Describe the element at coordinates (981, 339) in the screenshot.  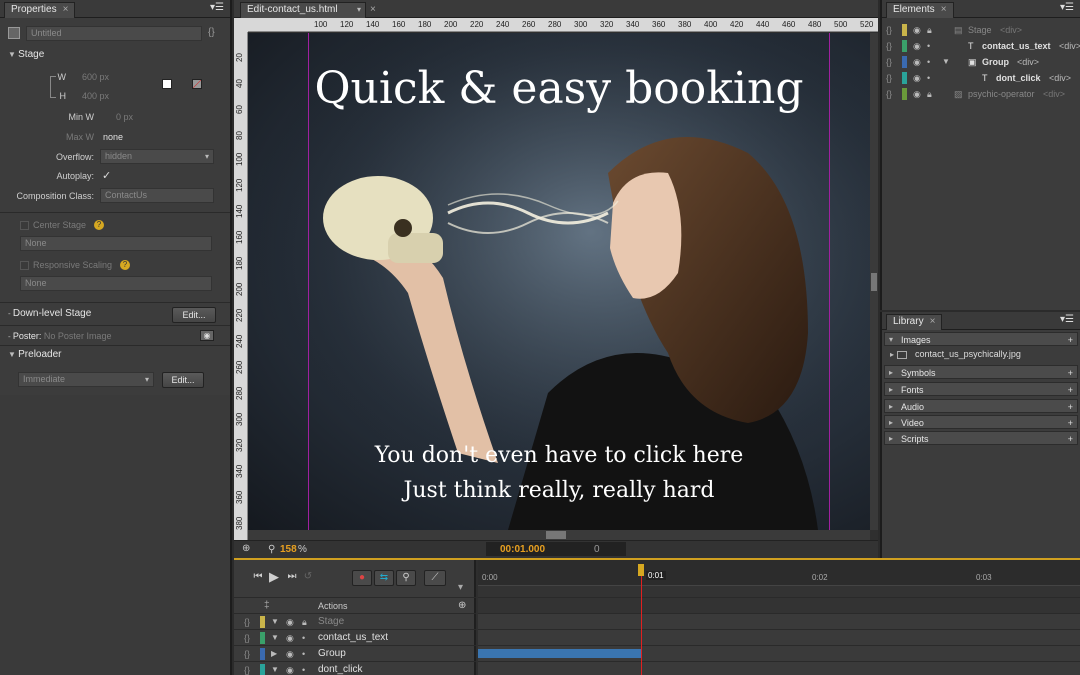
I see `library-images-section: ▾ Images +` at that location.